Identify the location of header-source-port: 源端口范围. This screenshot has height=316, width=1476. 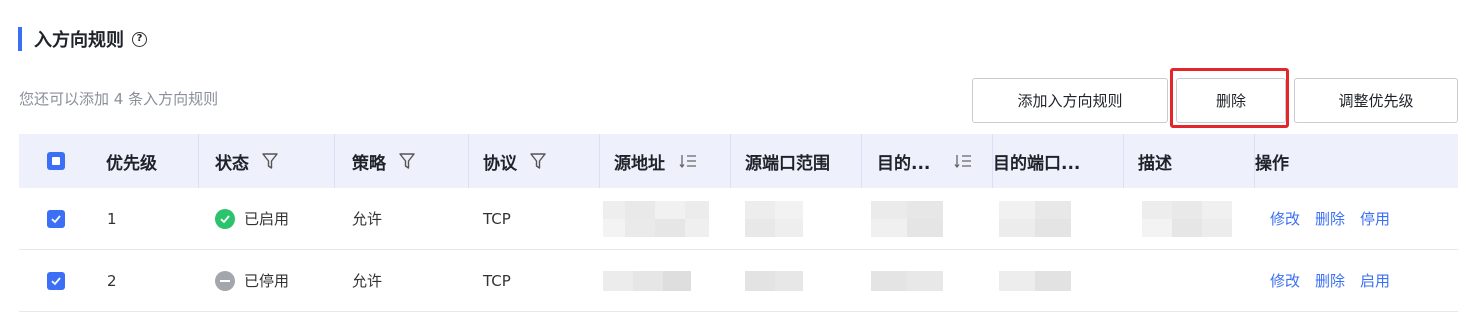
(787, 161).